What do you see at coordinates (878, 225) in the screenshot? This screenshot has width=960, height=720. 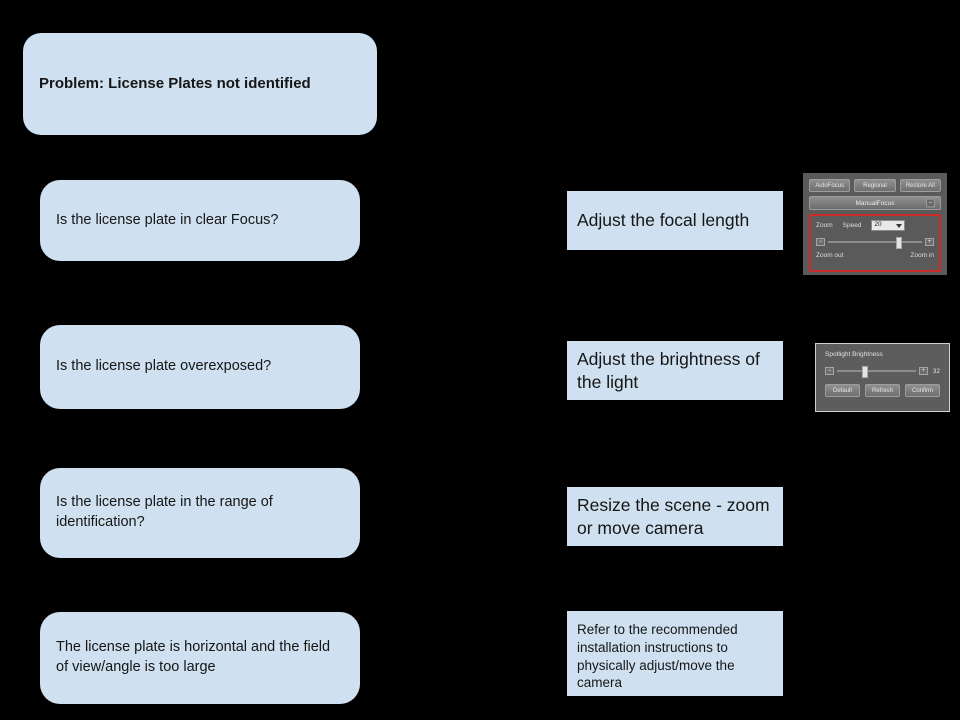 I see `speed-dropdown-value: 20` at bounding box center [878, 225].